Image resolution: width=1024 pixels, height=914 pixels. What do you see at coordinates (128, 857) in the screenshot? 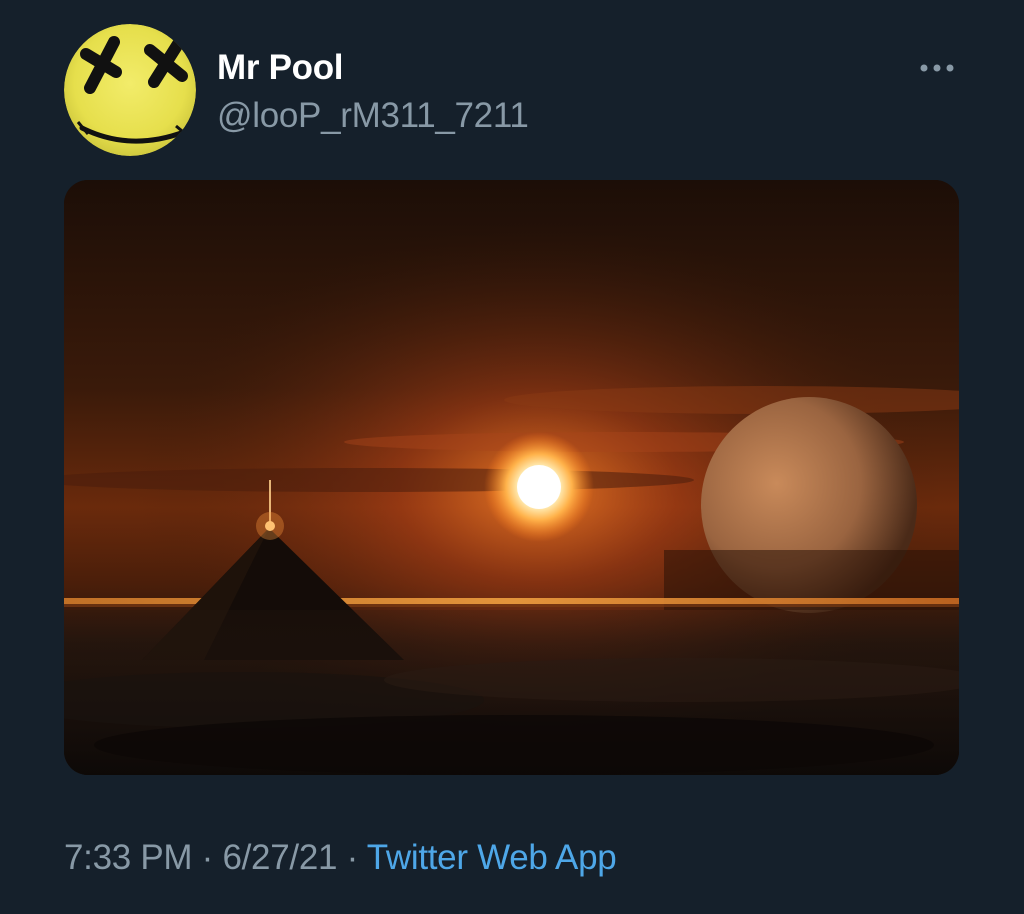
I see `tweet-time: 7:33 PM` at bounding box center [128, 857].